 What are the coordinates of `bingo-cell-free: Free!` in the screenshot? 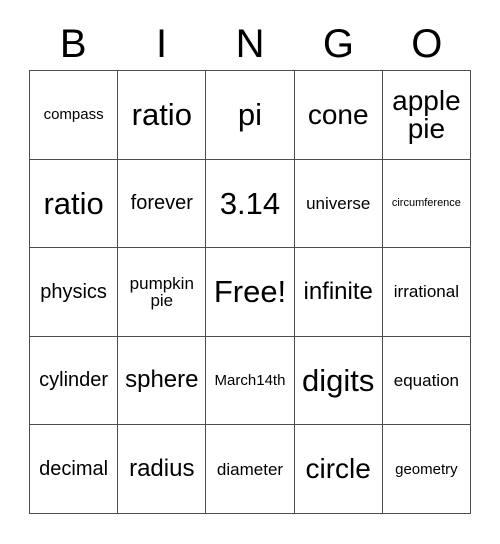 It's located at (250, 292).